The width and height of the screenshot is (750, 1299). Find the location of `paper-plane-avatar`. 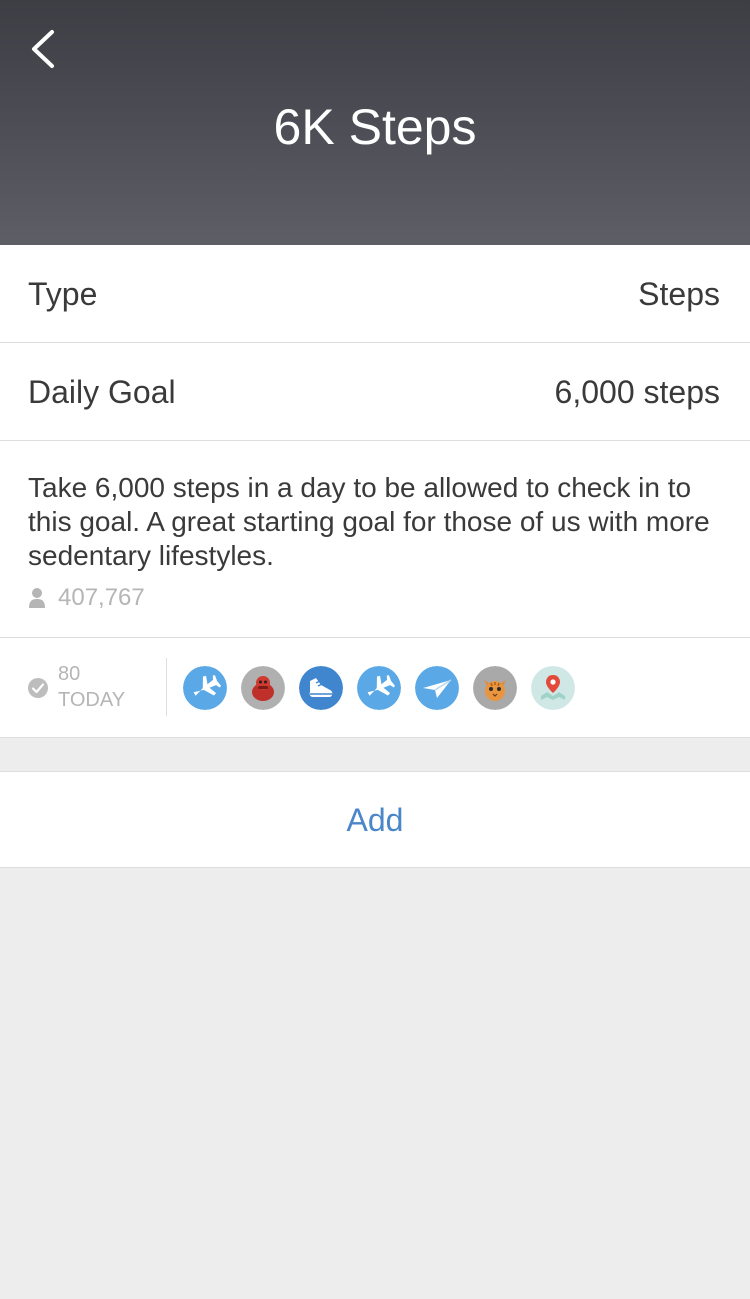

paper-plane-avatar is located at coordinates (437, 688).